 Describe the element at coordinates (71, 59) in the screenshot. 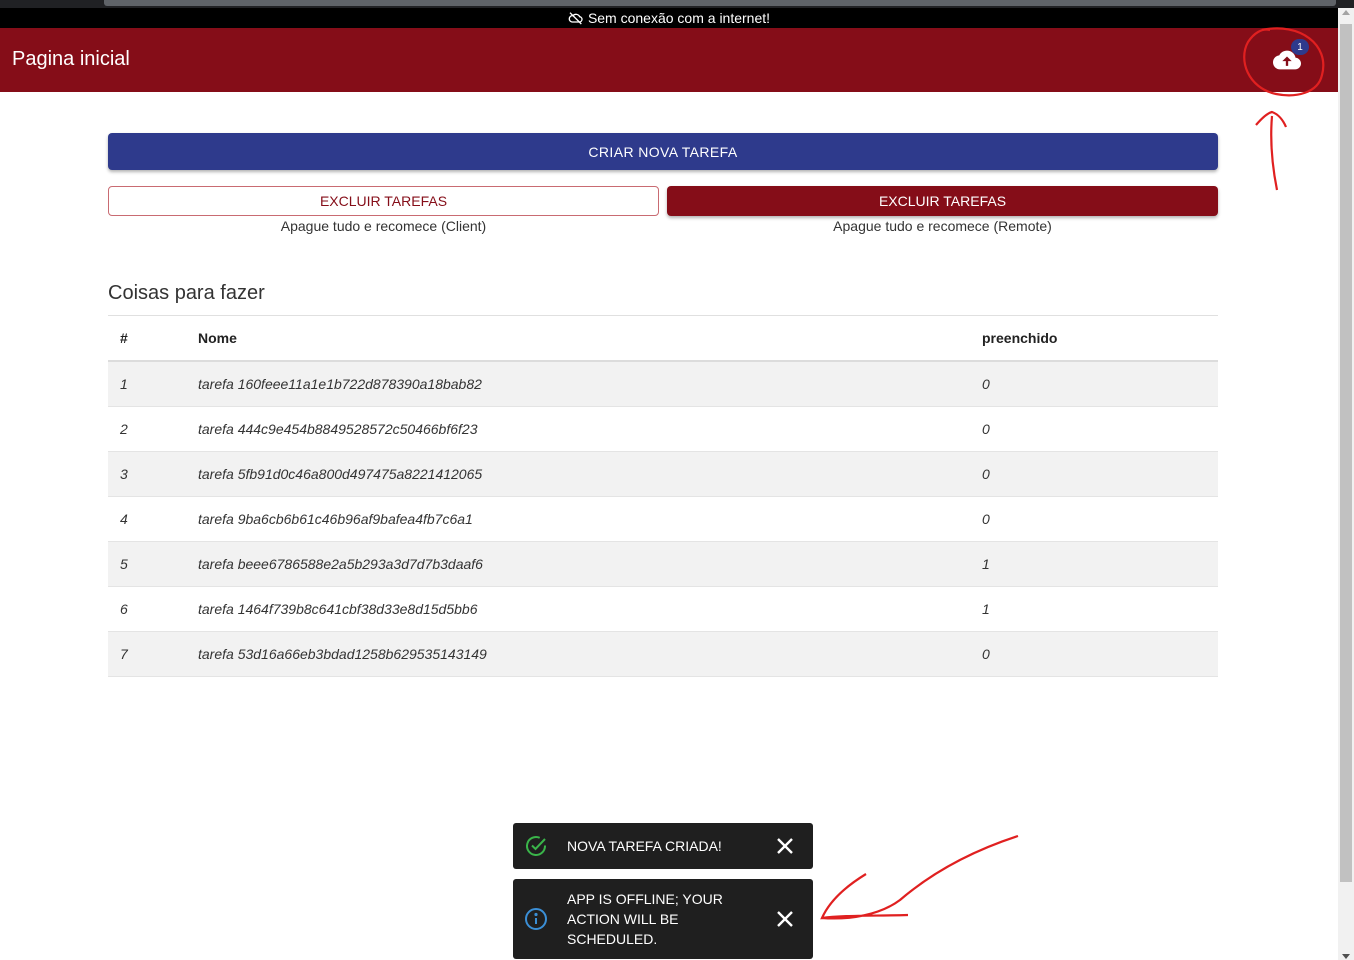

I see `page-title: Pagina inicial` at that location.